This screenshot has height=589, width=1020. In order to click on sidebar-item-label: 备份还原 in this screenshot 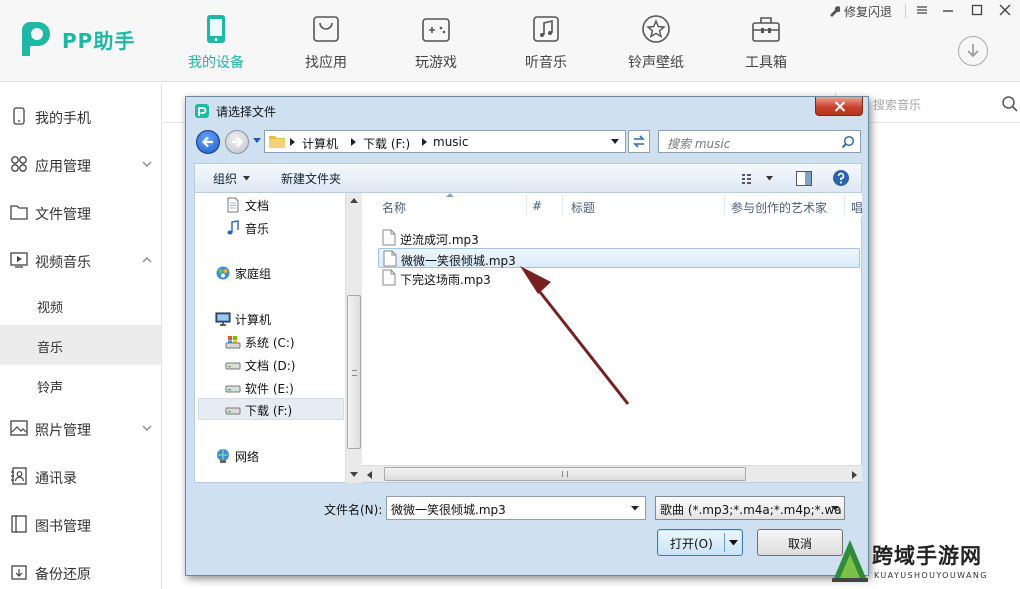, I will do `click(63, 575)`.